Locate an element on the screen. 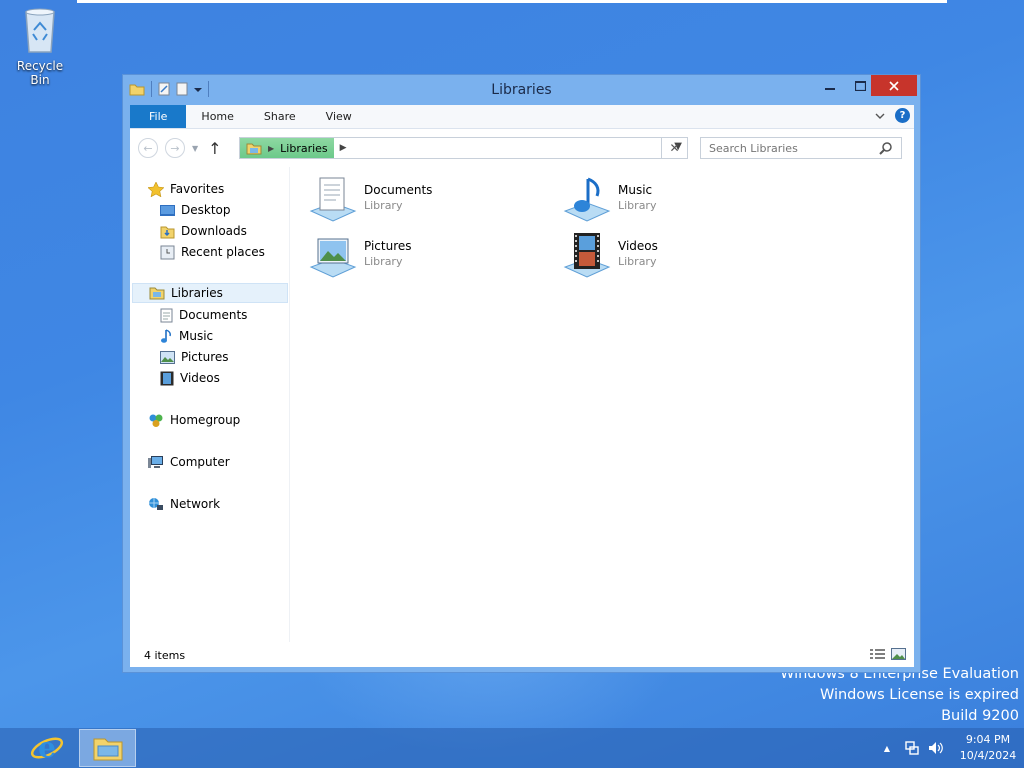 This screenshot has width=1024, height=768. library-text: Videos Library is located at coordinates (638, 249).